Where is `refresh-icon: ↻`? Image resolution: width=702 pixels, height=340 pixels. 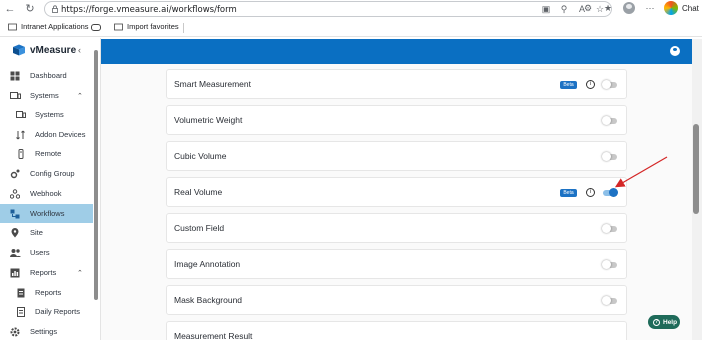 refresh-icon: ↻ is located at coordinates (30, 9).